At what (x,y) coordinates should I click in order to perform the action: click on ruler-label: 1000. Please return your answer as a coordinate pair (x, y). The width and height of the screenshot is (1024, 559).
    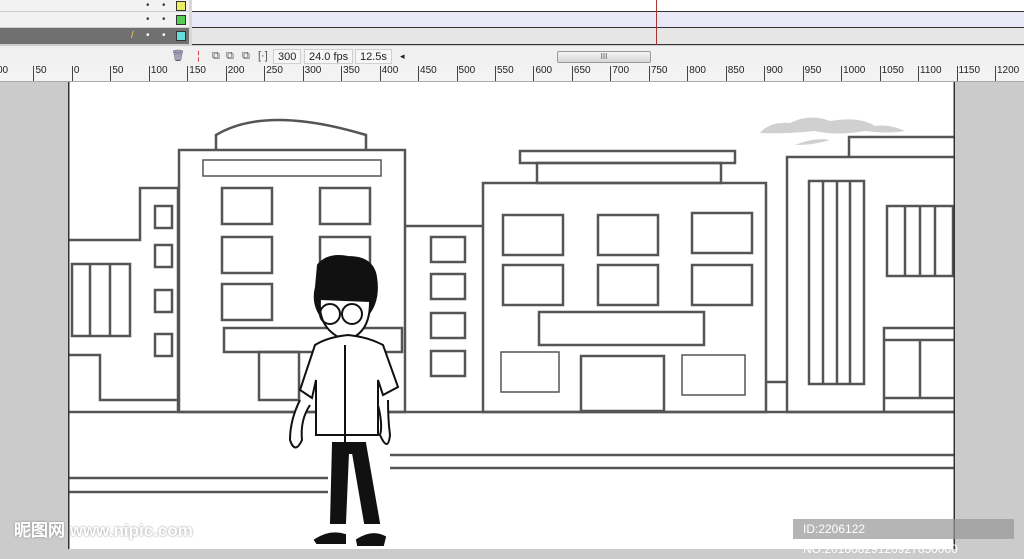
    Looking at the image, I should click on (853, 73).